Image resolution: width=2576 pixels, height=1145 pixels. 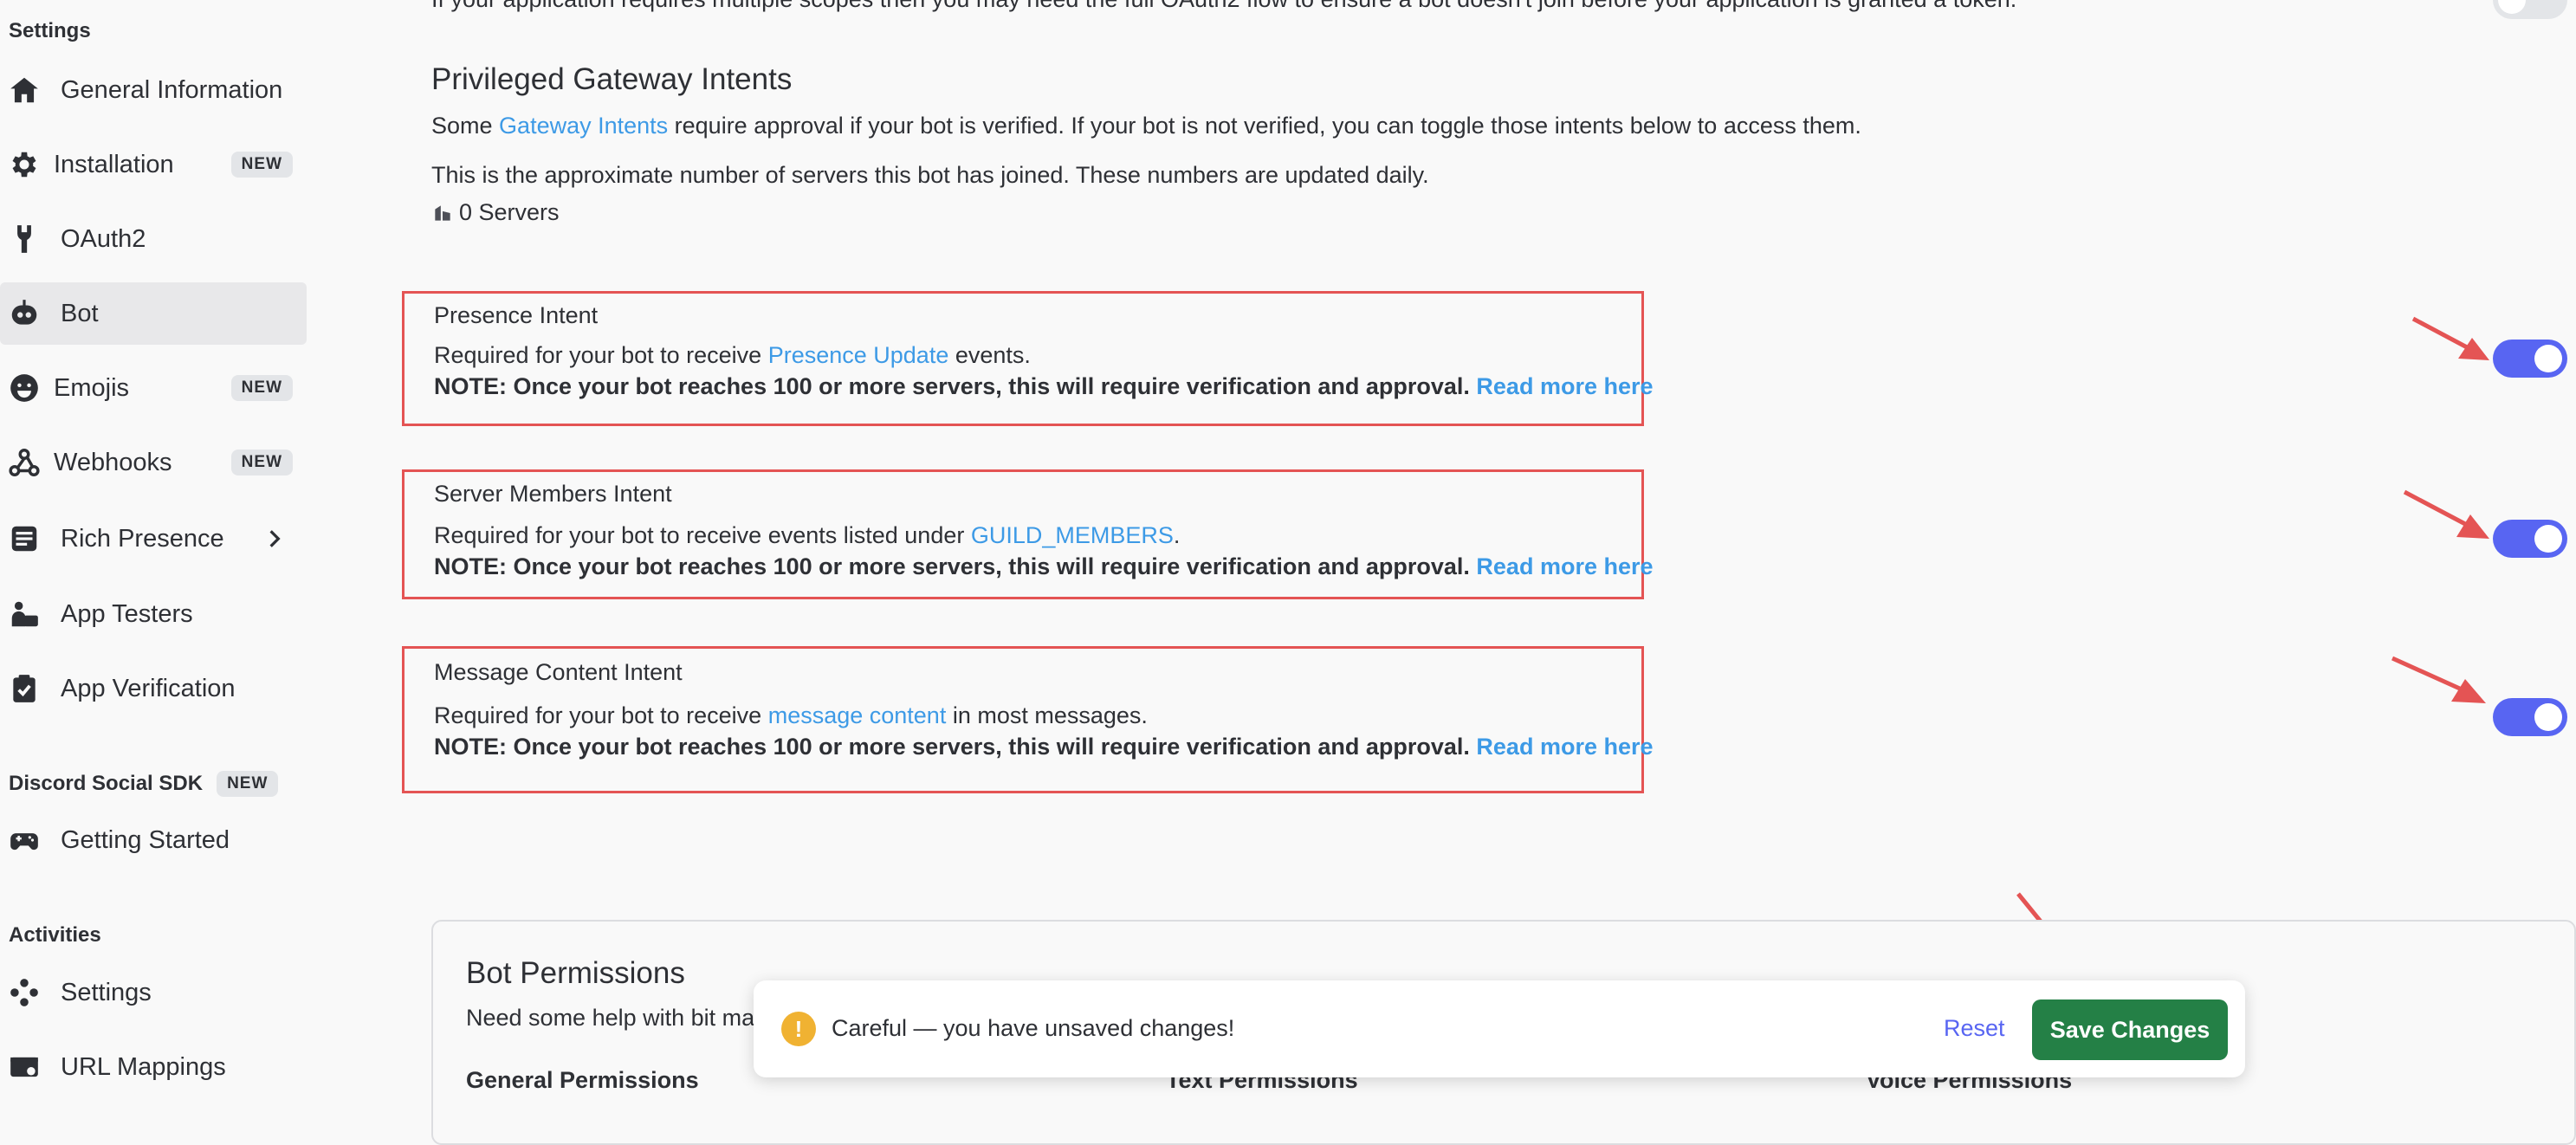 I want to click on url-mappings-icon, so click(x=24, y=1067).